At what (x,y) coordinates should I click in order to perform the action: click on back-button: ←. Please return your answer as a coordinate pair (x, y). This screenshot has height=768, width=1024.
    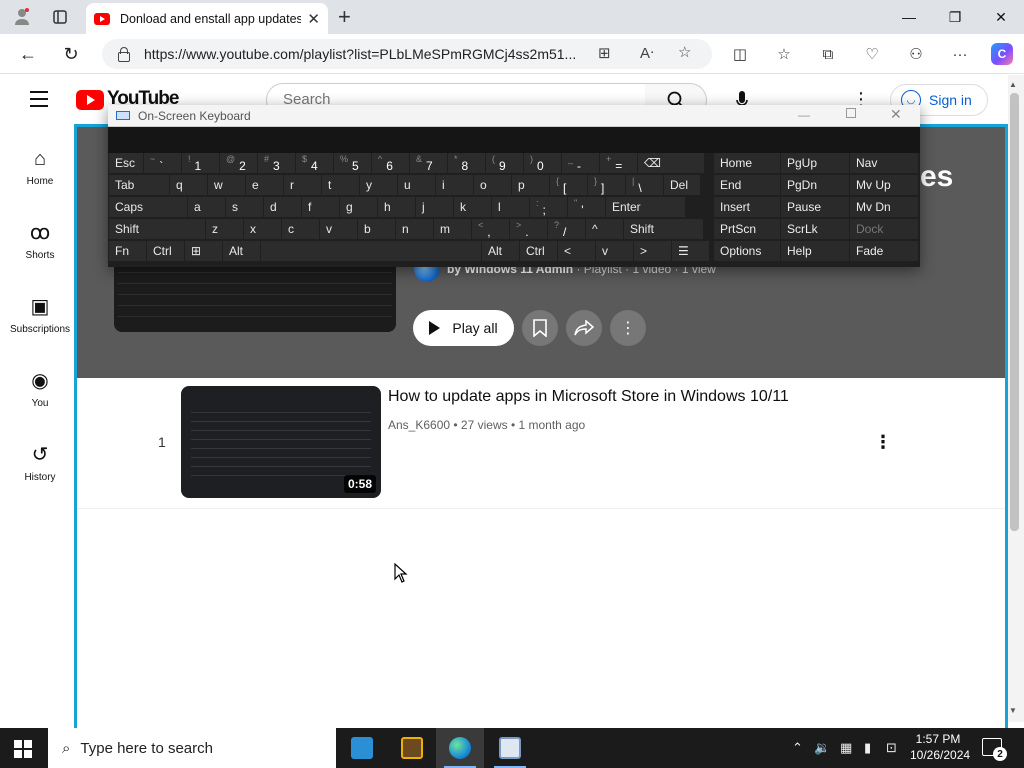
    Looking at the image, I should click on (28, 54).